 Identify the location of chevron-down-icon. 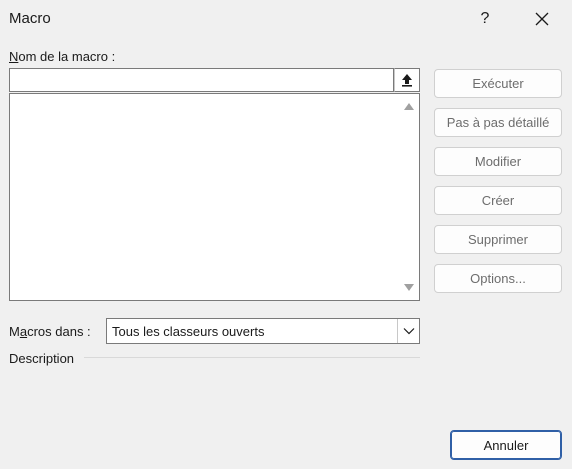
(408, 331).